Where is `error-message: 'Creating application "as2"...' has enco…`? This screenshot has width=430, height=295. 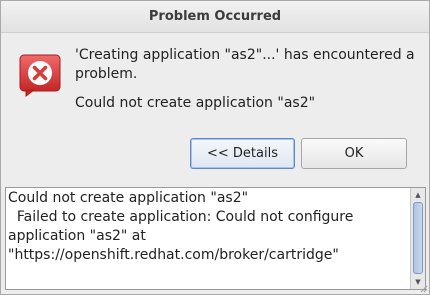
error-message: 'Creating application "as2"...' has enco… is located at coordinates (245, 64).